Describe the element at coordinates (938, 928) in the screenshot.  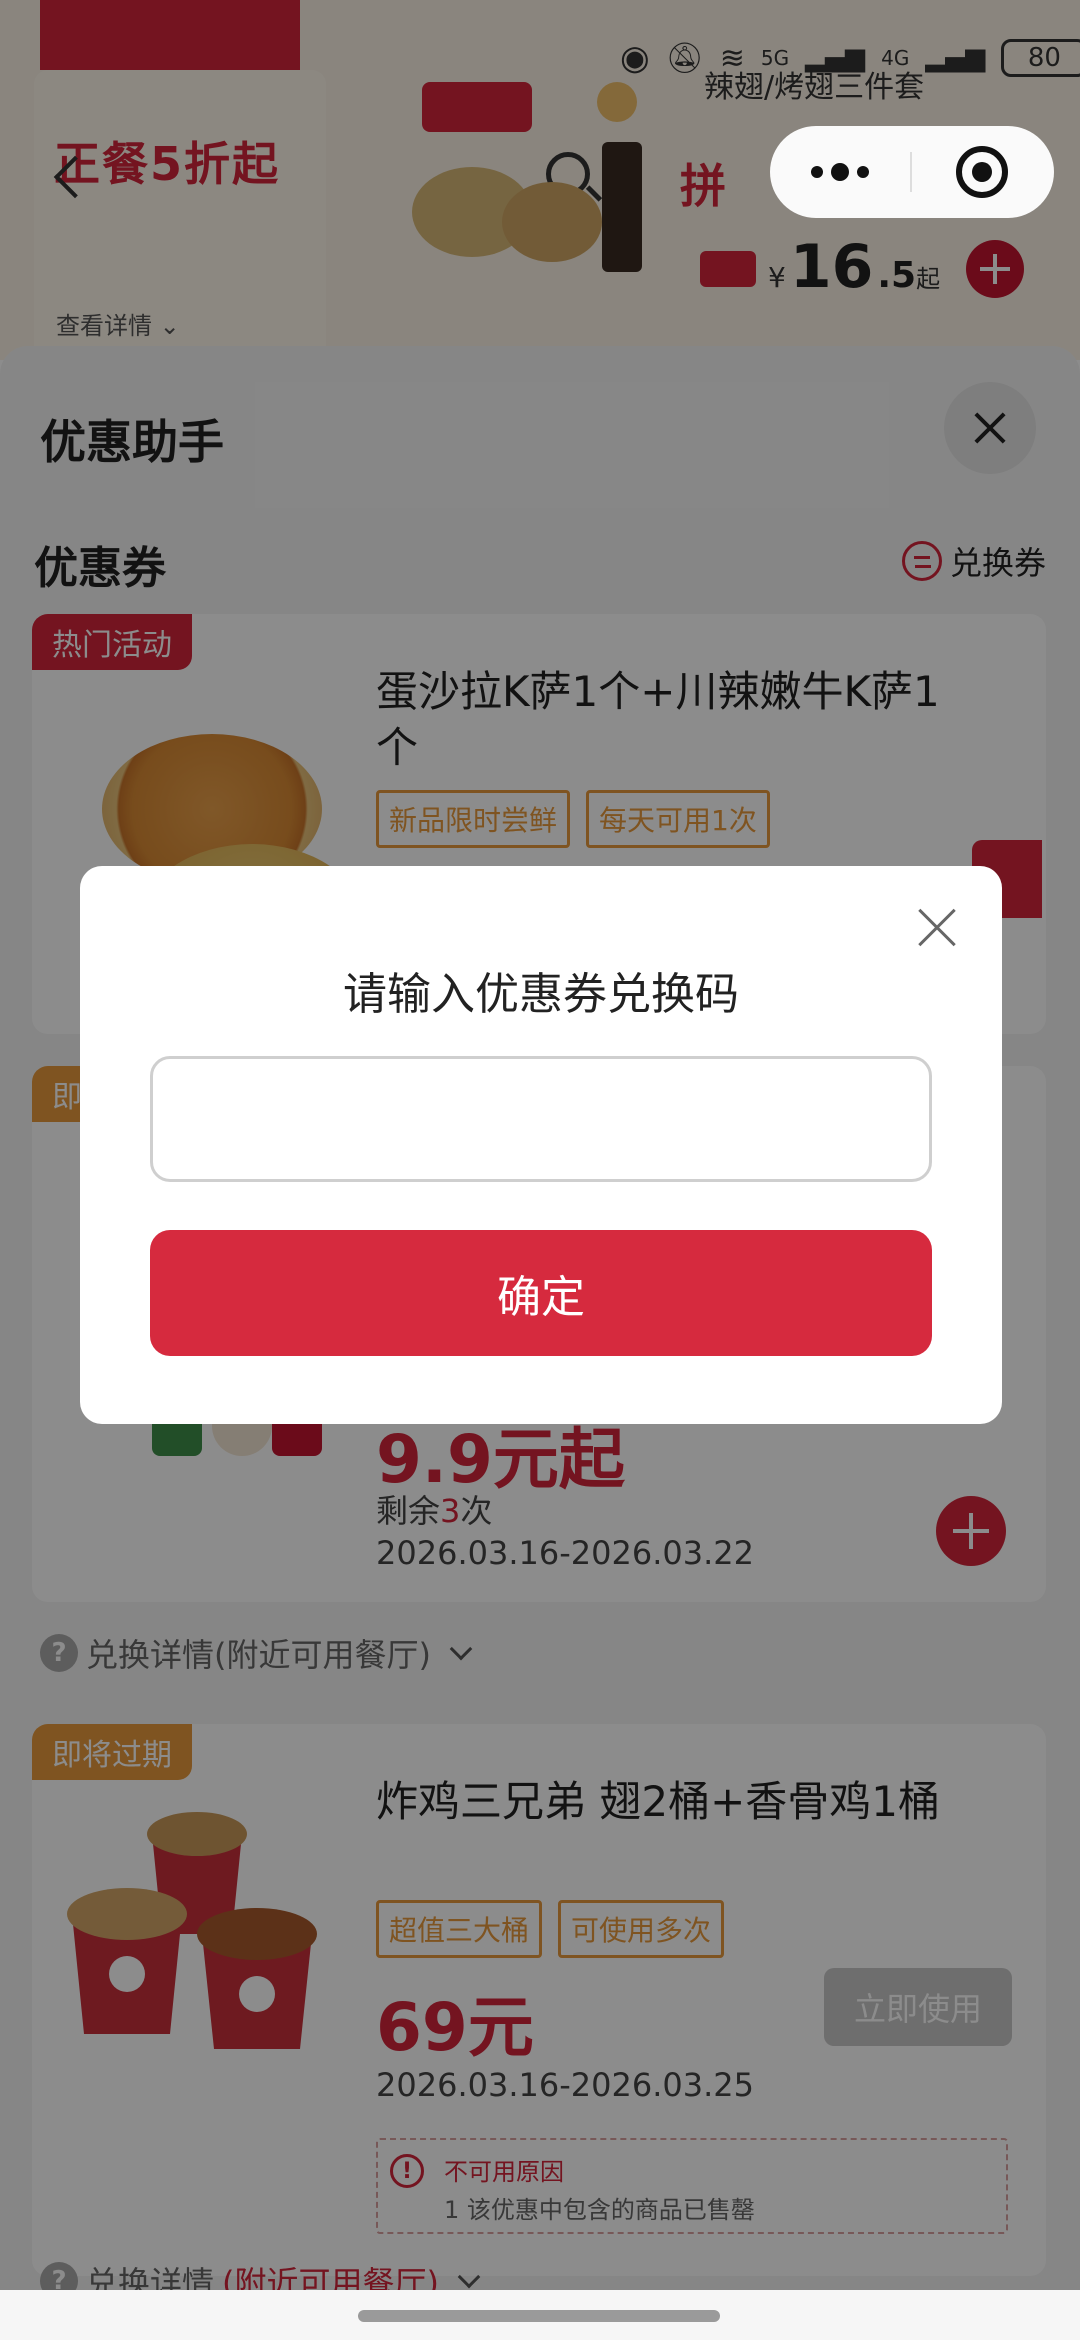
I see `dialog-close-icon` at that location.